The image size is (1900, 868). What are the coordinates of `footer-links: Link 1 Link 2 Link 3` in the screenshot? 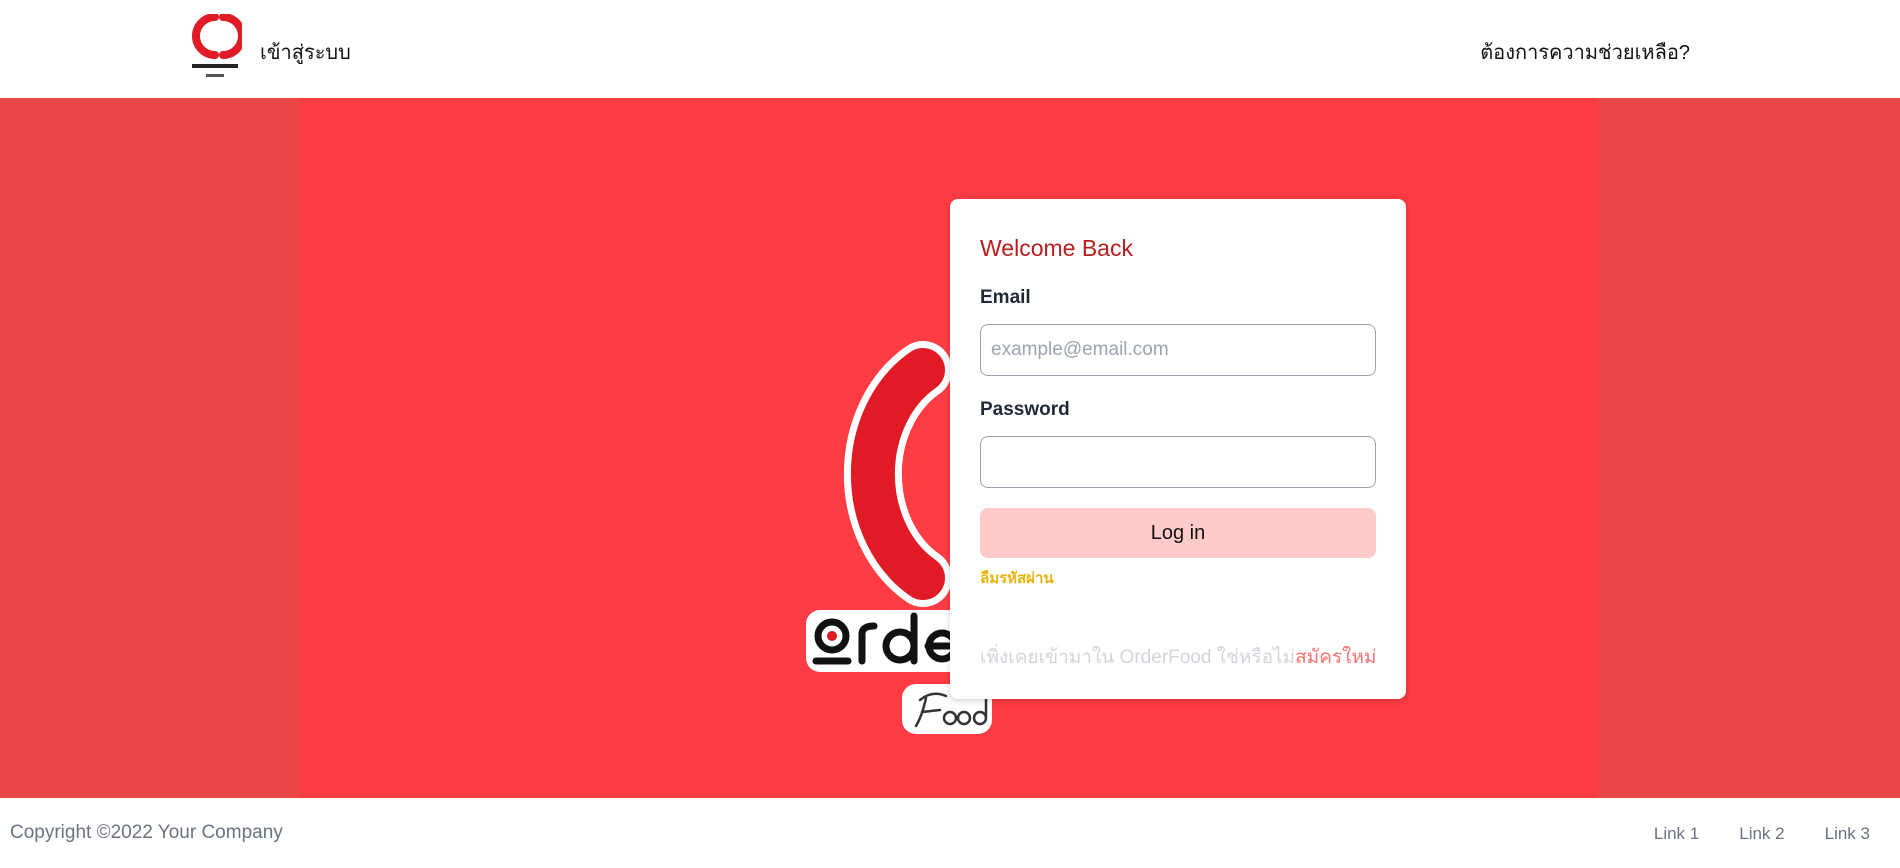 It's located at (1762, 834).